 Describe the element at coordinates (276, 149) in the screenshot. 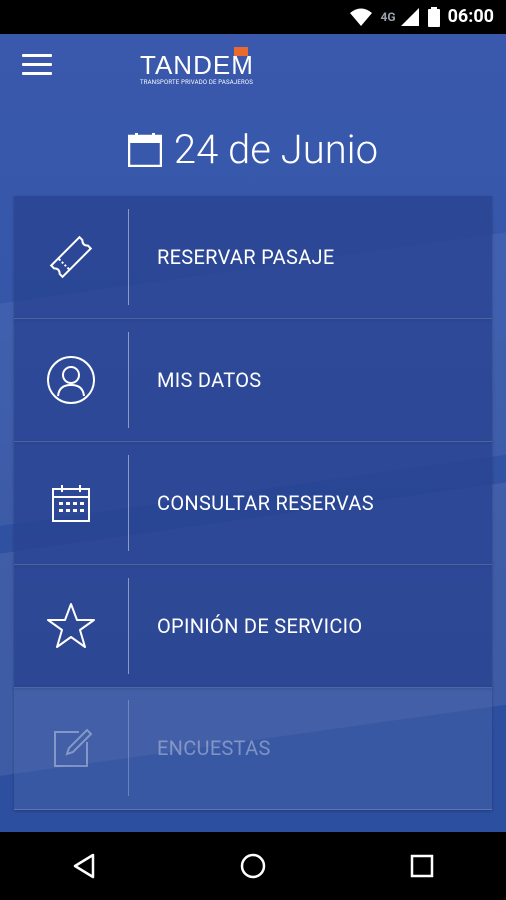

I see `current-date: 24 de Junio` at that location.